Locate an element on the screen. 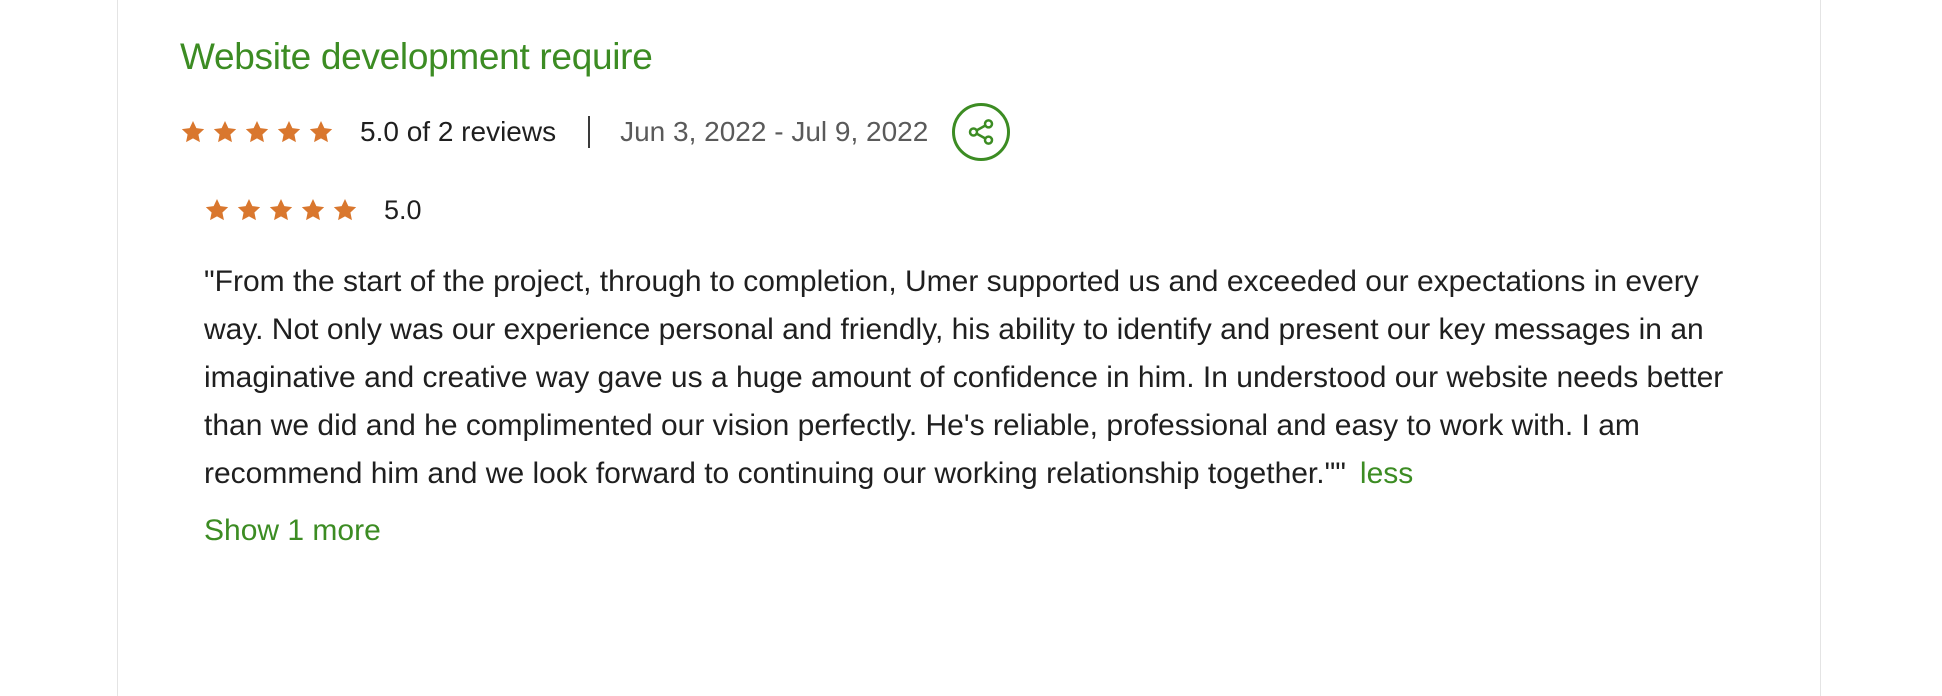 This screenshot has width=1942, height=696. rating-summary-text: 5.0 of 2 reviews is located at coordinates (458, 131).